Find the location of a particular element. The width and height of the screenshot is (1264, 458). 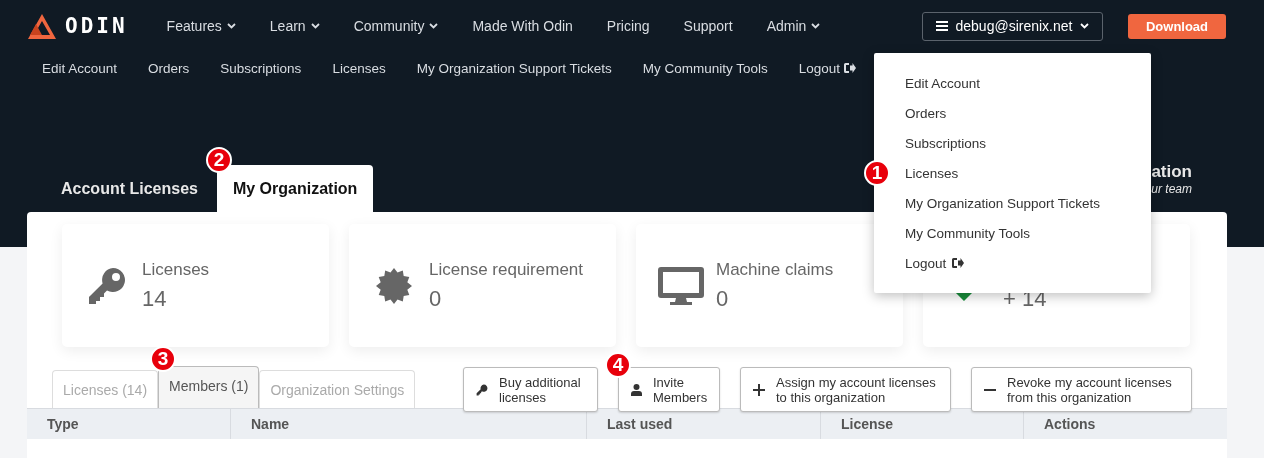

action-button: Assign my account licenses to this organization is located at coordinates (845, 389).